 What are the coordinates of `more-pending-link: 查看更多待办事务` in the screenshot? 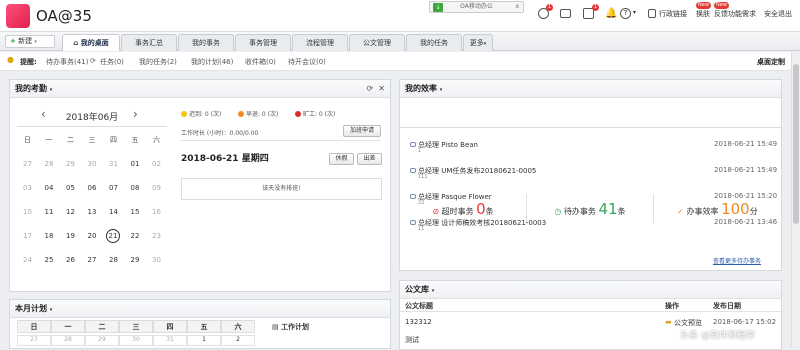 It's located at (737, 260).